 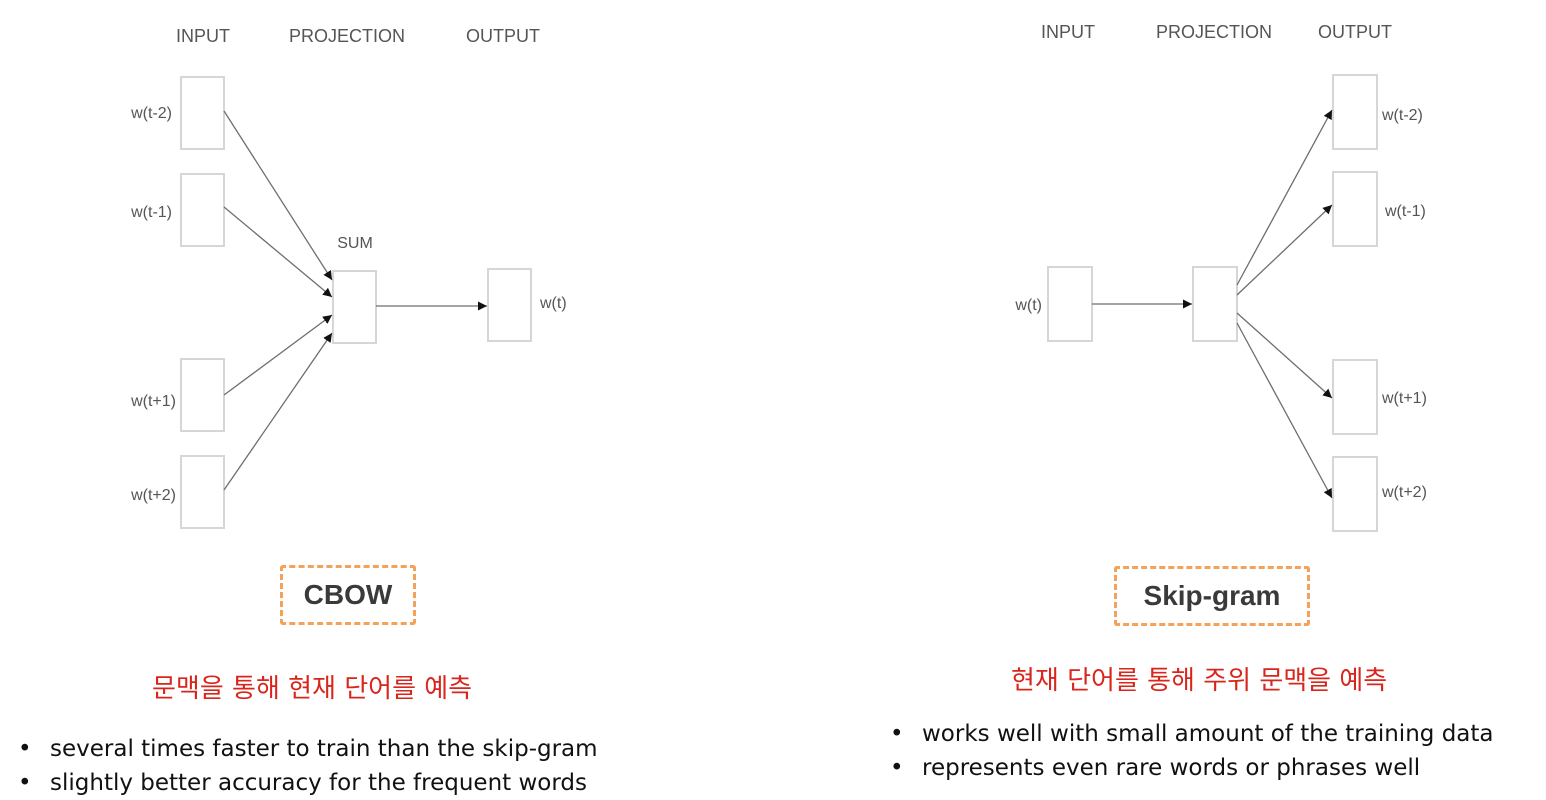 I want to click on skipgram-output-label: w(t+2), so click(x=1404, y=492).